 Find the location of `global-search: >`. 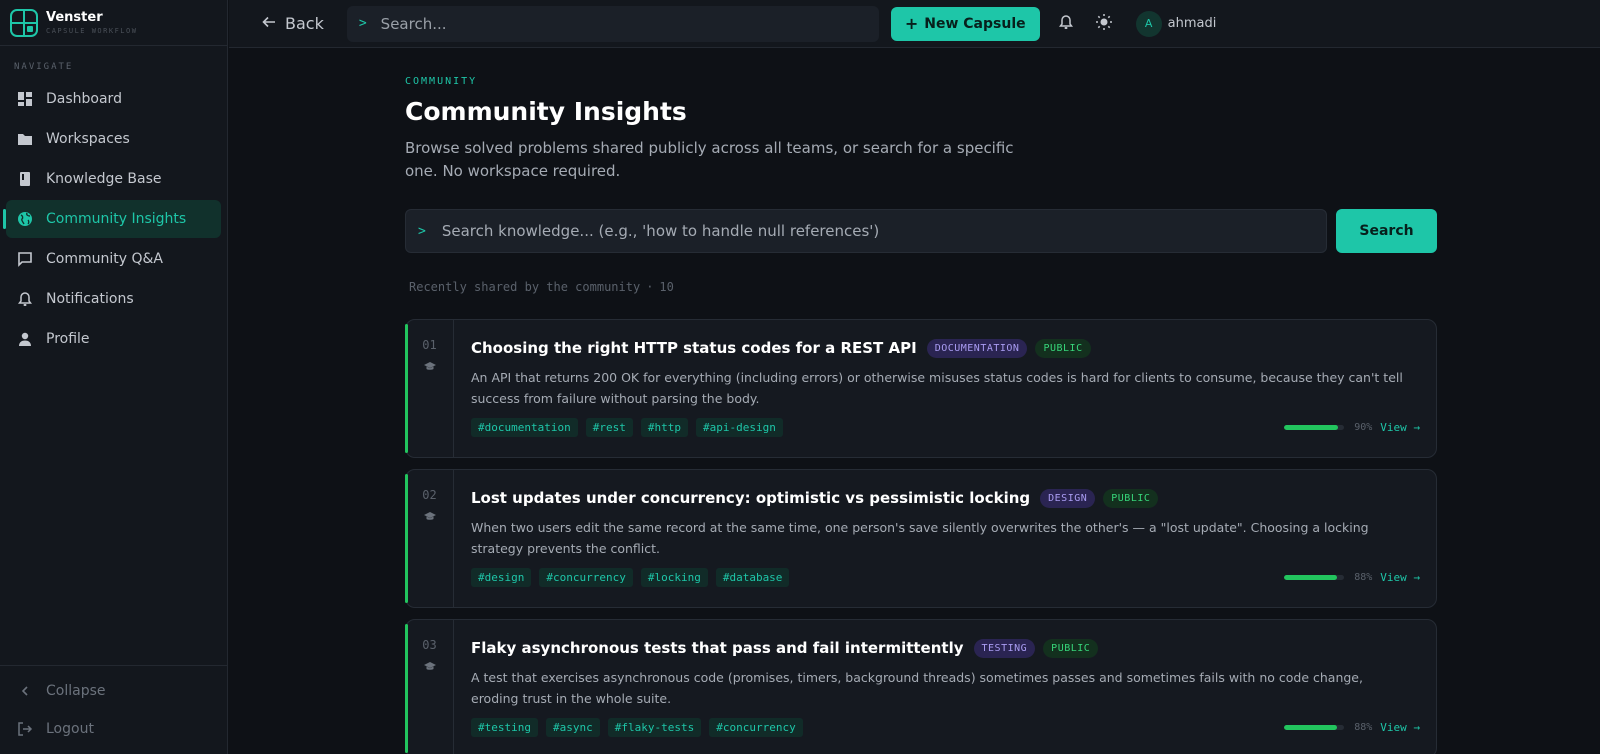

global-search: > is located at coordinates (612, 23).